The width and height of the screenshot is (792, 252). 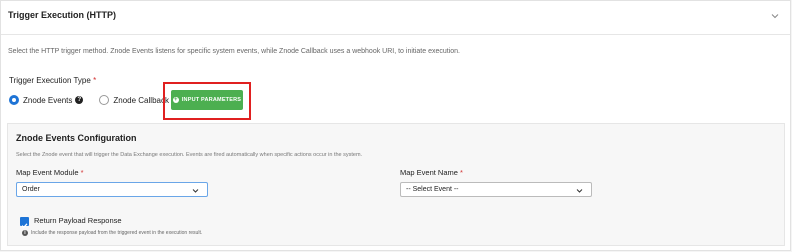 I want to click on radio-znode-callback, so click(x=104, y=100).